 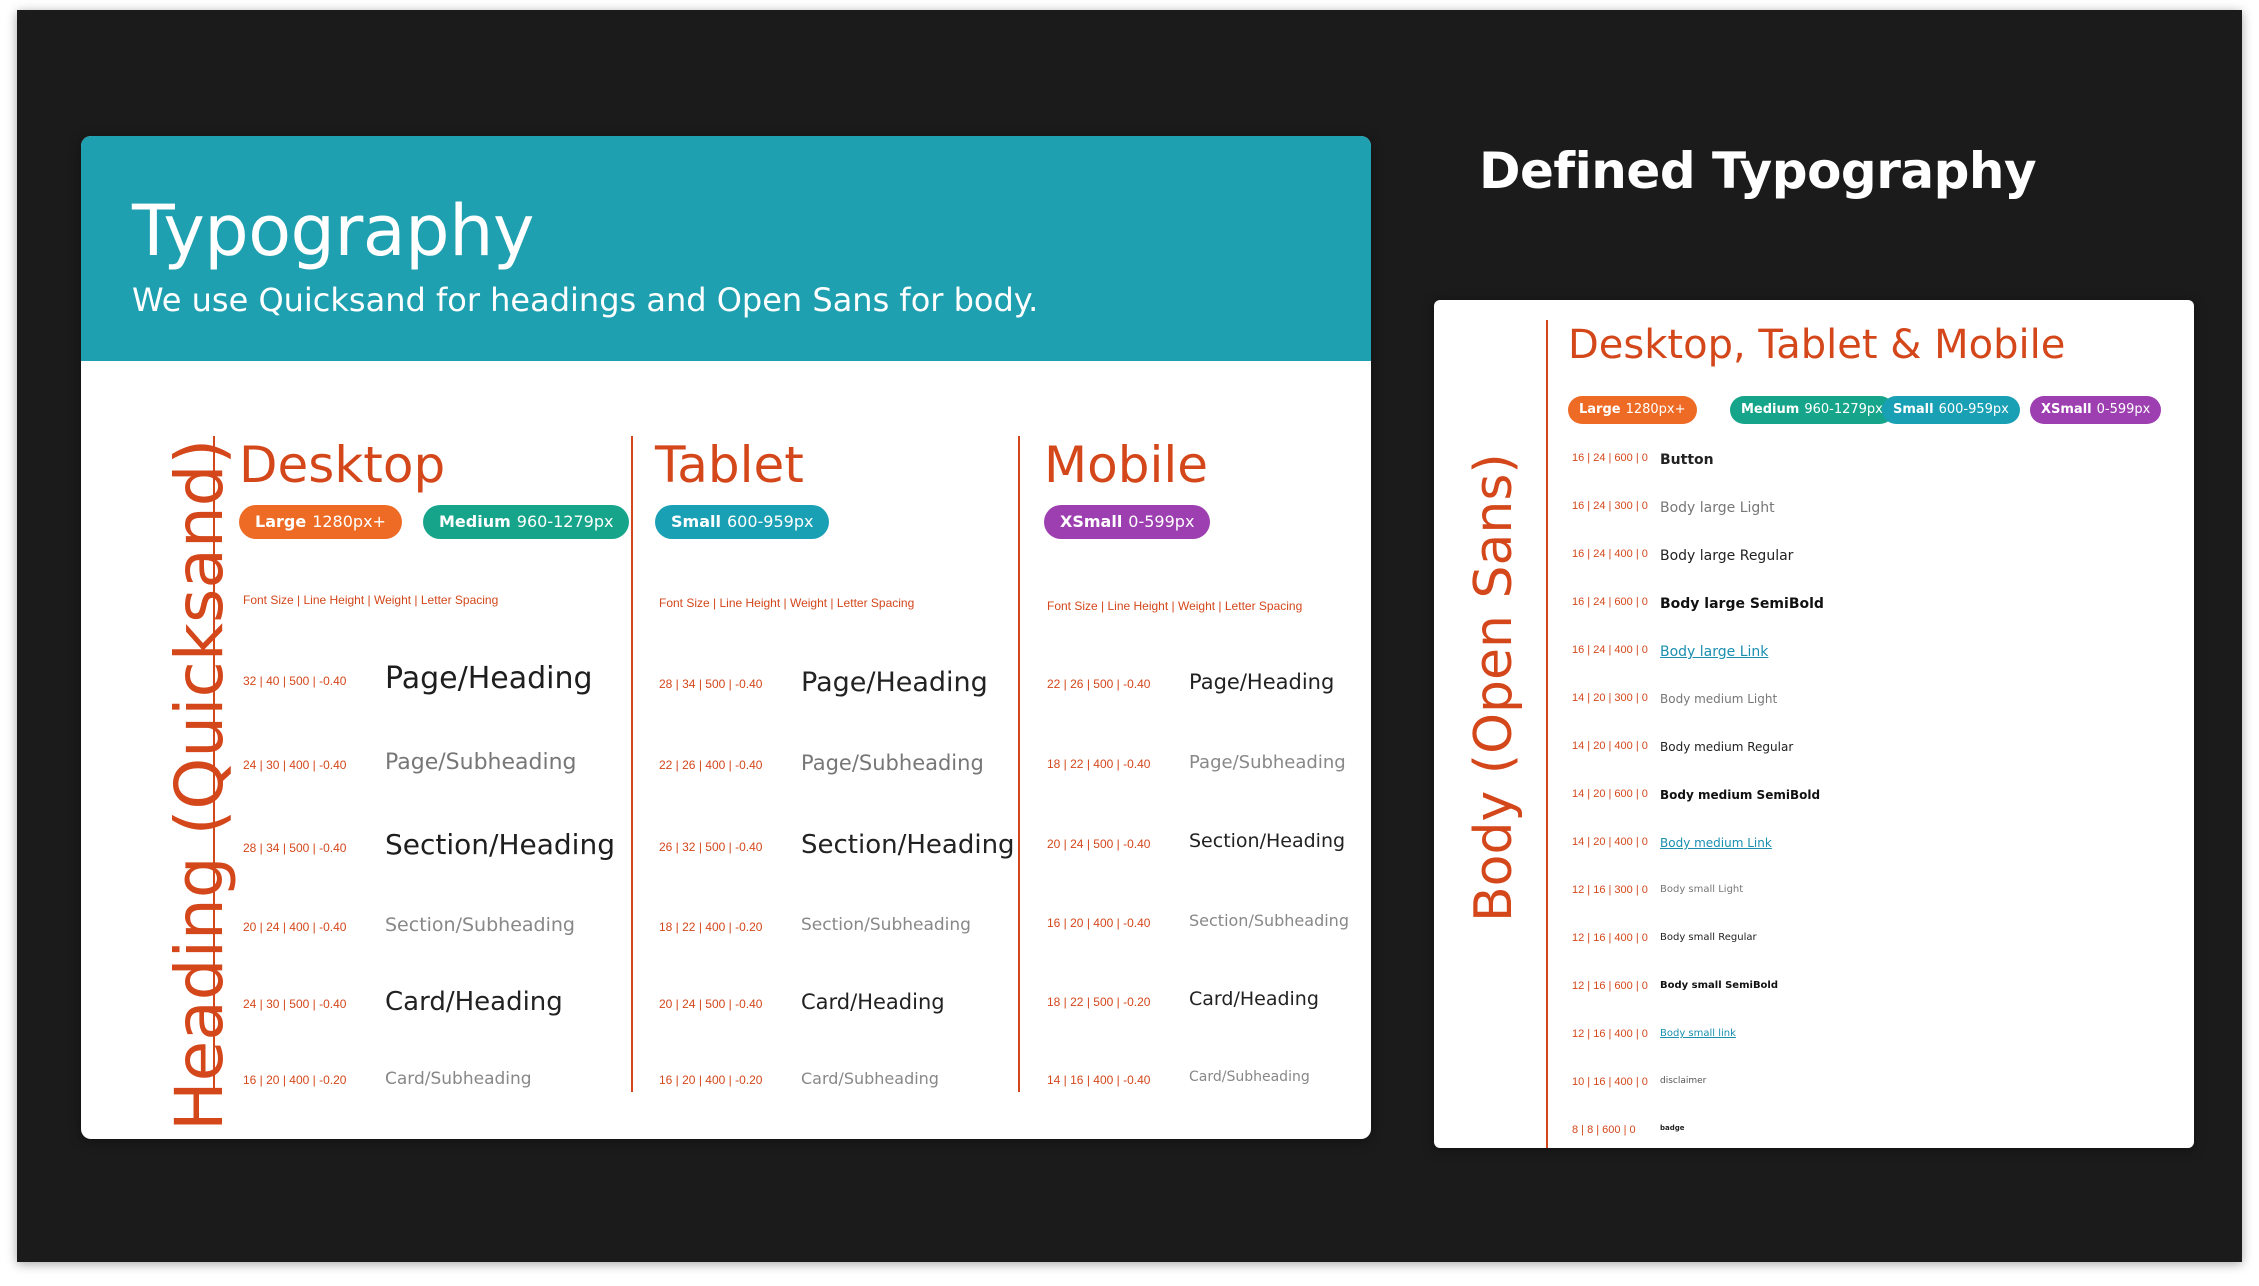 I want to click on type-specs: 32 | 40 | 500 | -0.40, so click(x=295, y=681).